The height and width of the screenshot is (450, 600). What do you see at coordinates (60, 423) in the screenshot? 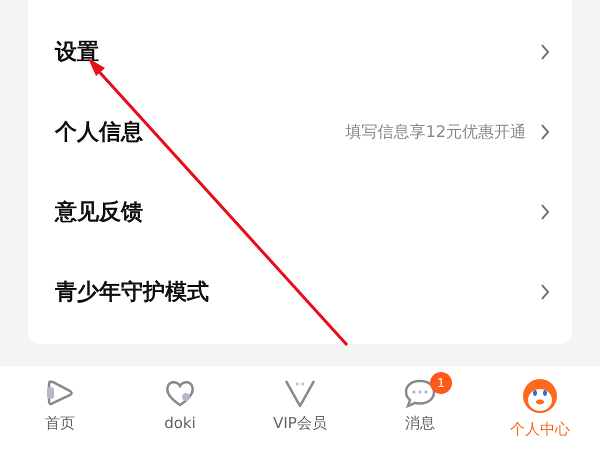
I see `tab-label: 首页` at bounding box center [60, 423].